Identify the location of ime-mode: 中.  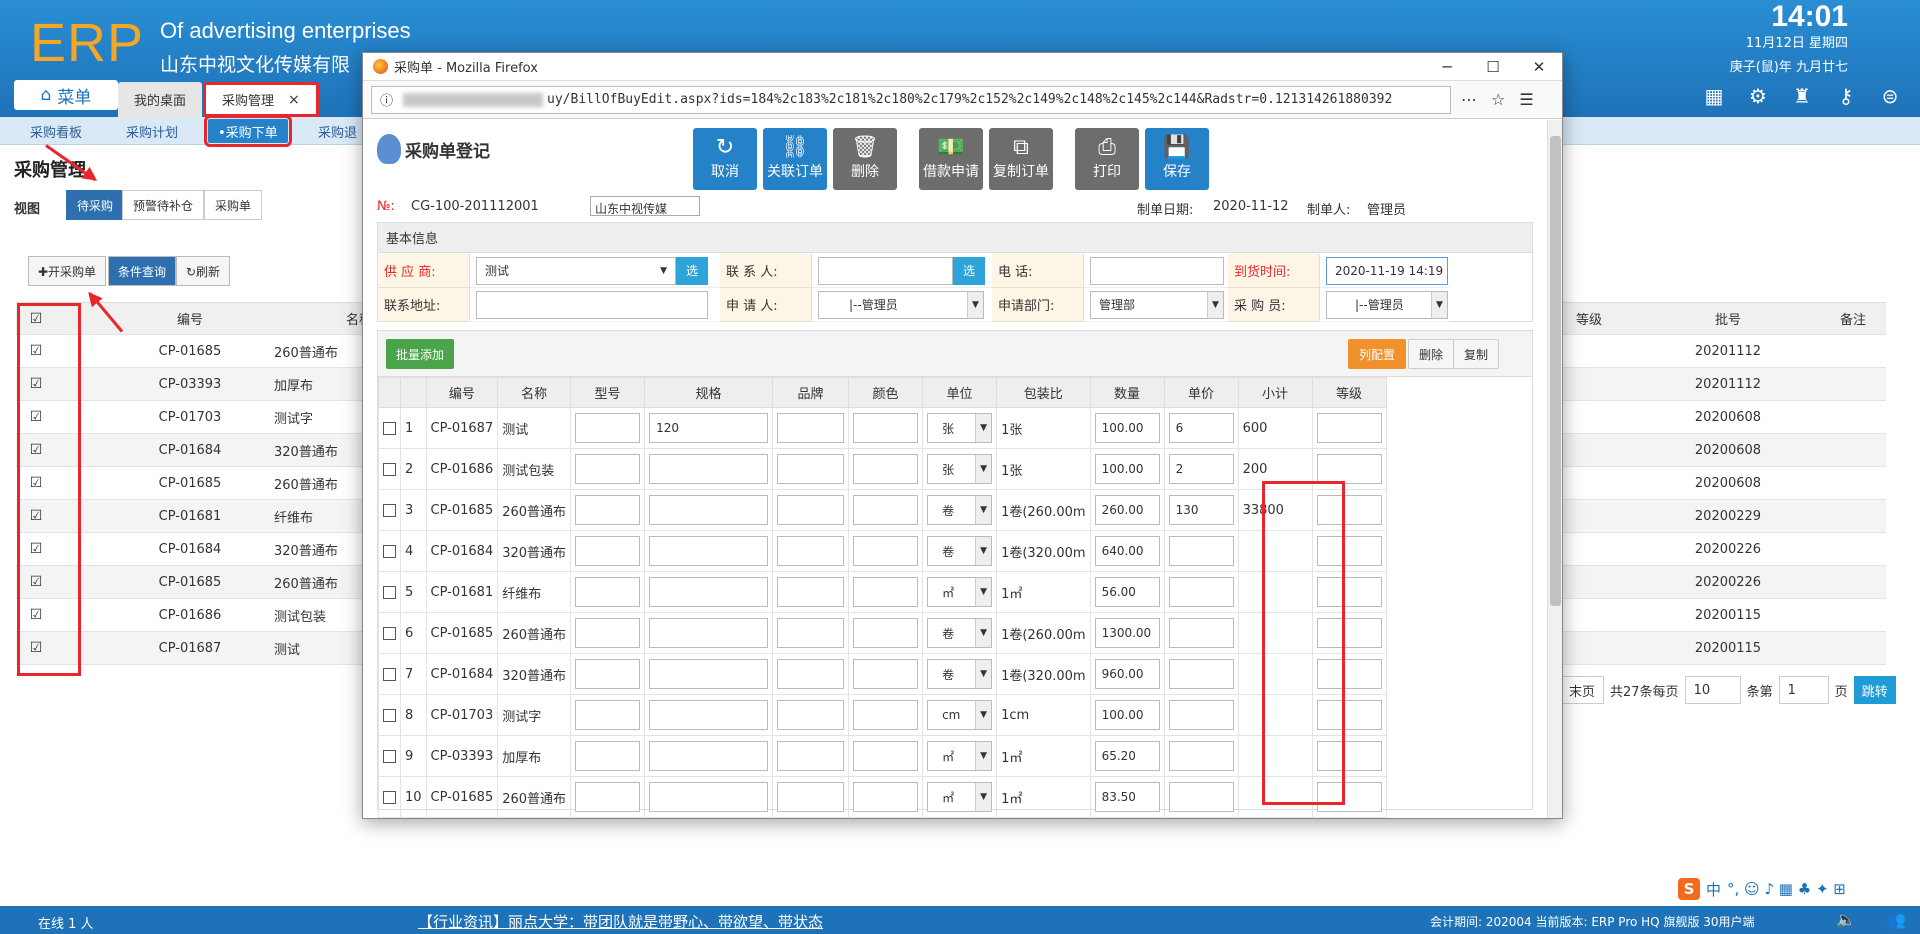
(1713, 889).